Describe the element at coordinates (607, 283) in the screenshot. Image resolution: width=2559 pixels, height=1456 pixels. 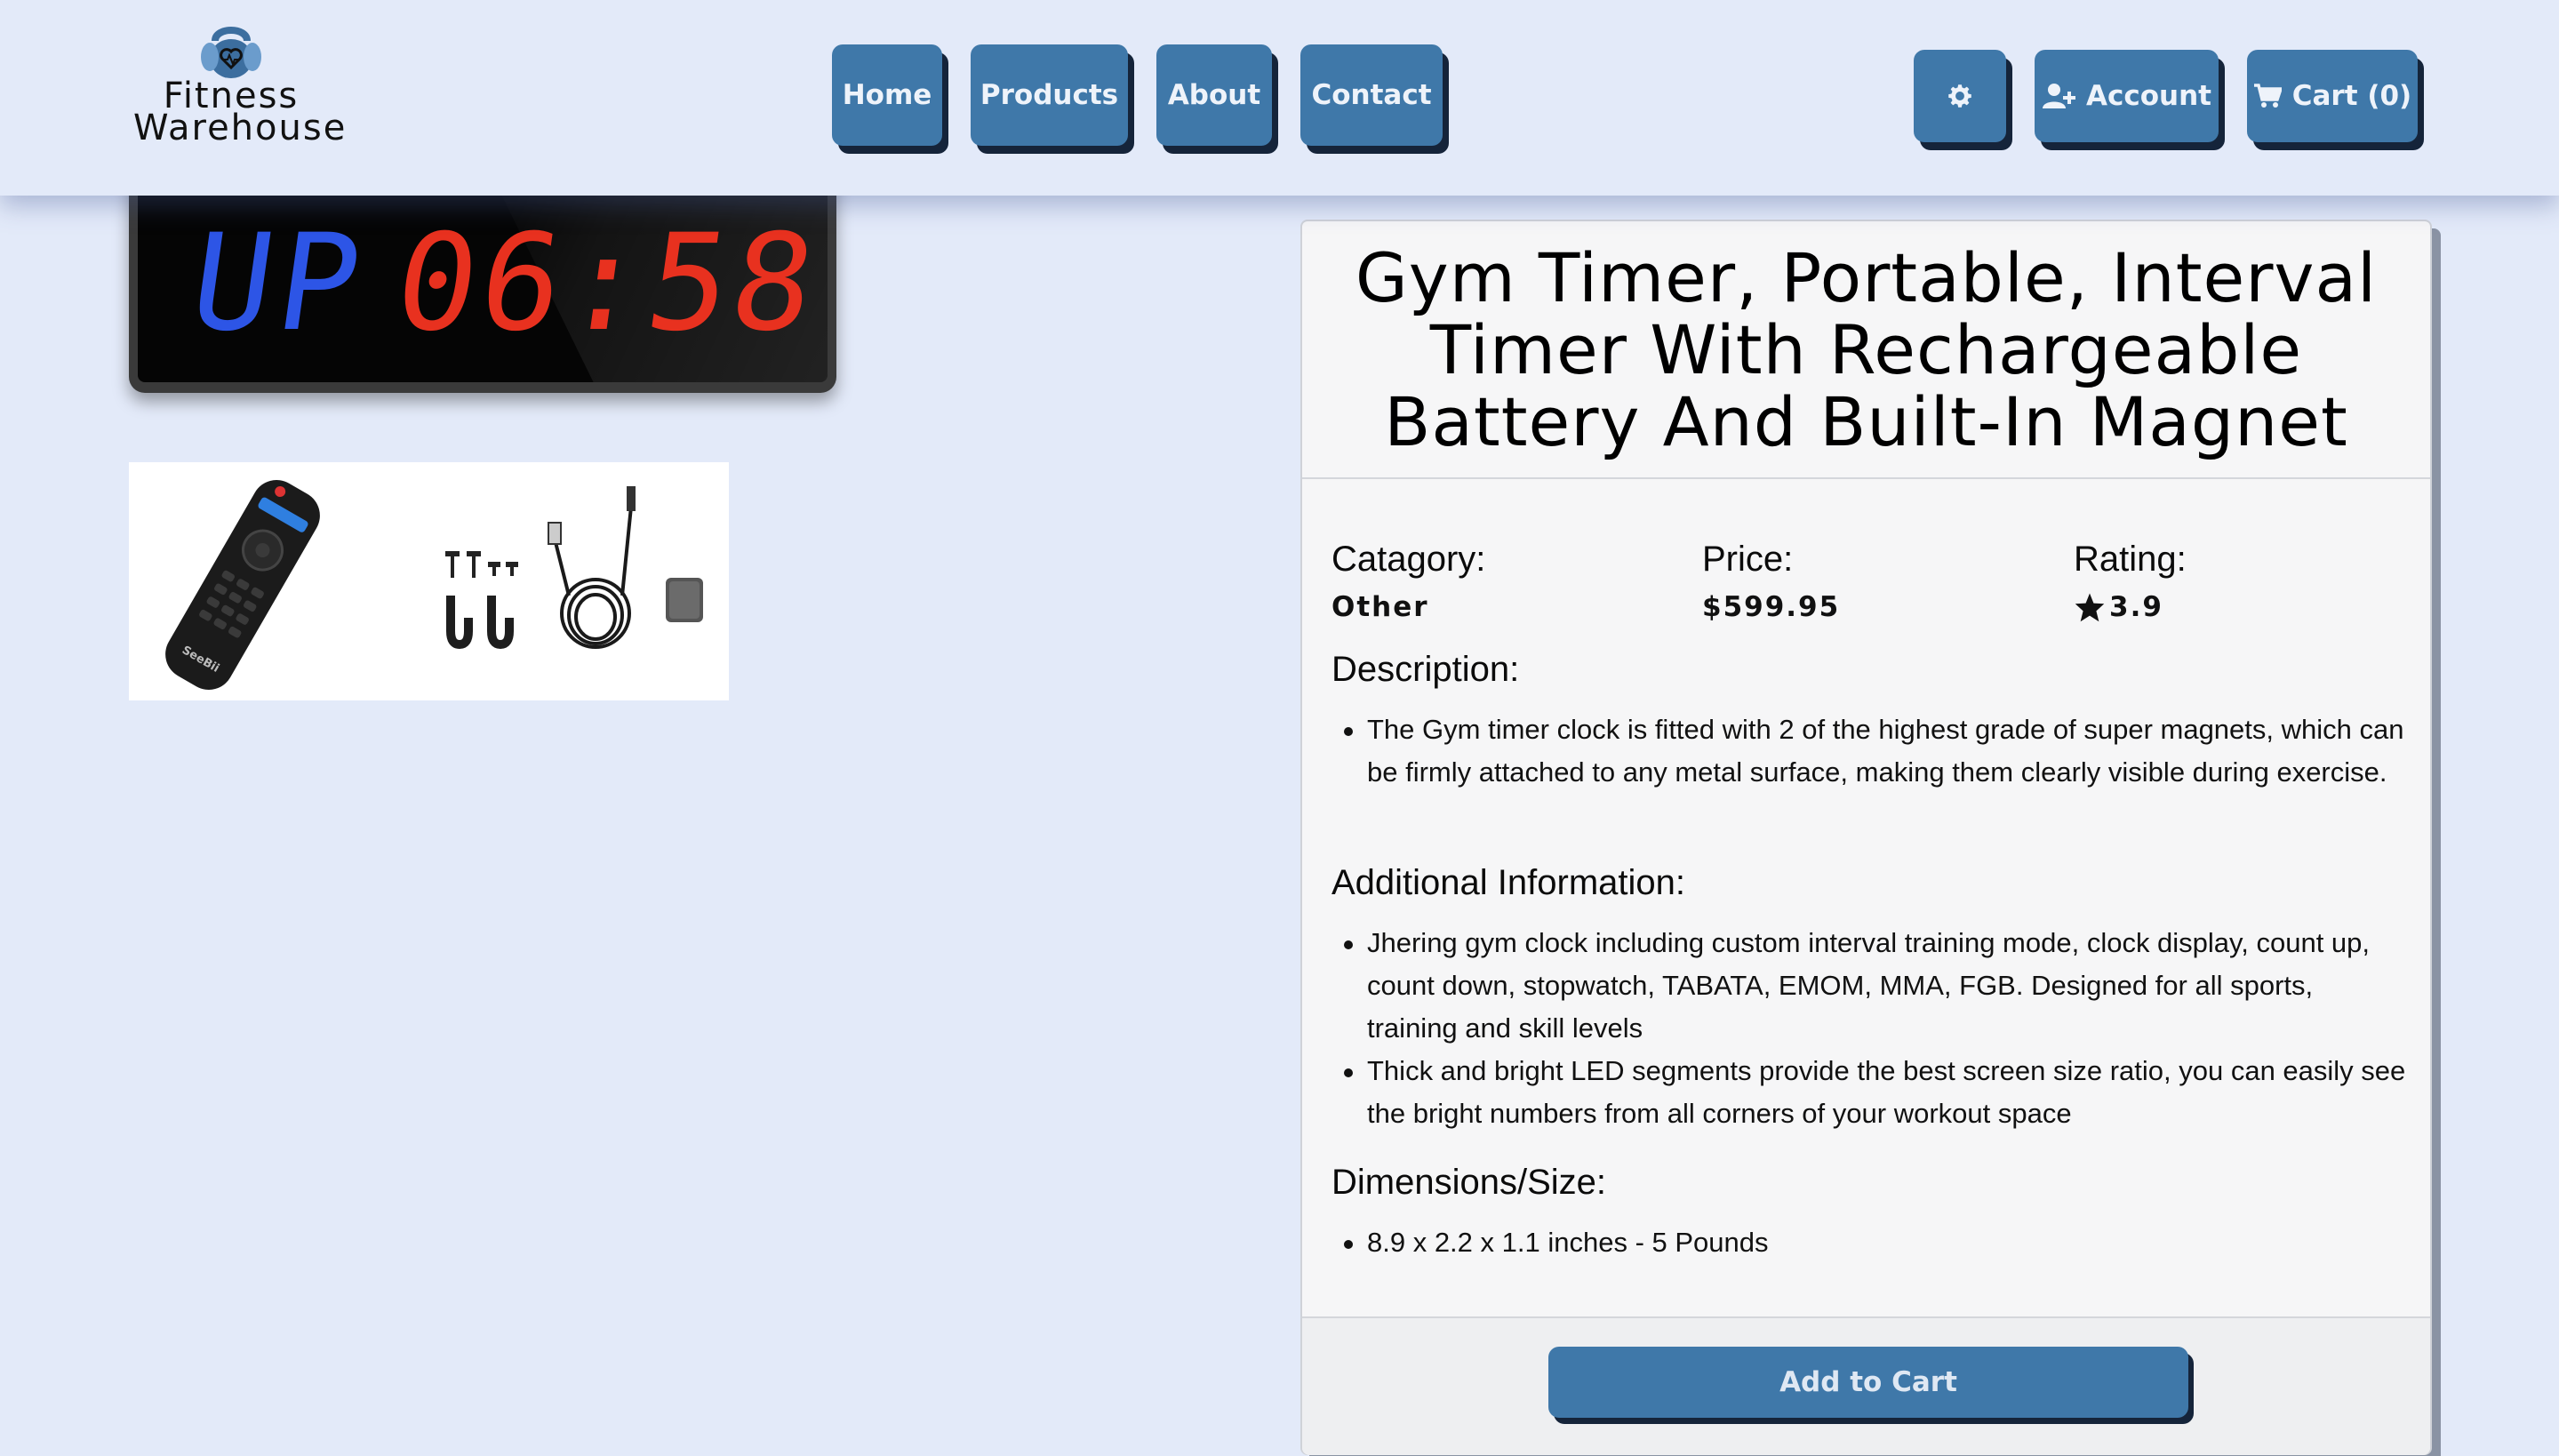
I see `led-time-text: 06:58` at that location.